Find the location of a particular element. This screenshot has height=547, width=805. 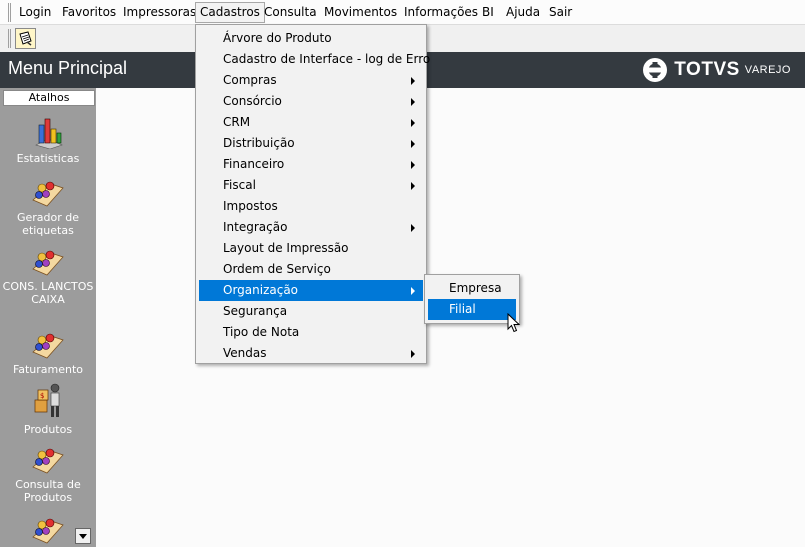

shortcut-label: CONS. LANCTOS CAIXA is located at coordinates (48, 293).